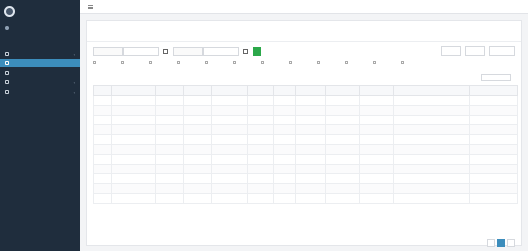 The height and width of the screenshot is (251, 528). Describe the element at coordinates (304, 7) in the screenshot. I see `topbar` at that location.